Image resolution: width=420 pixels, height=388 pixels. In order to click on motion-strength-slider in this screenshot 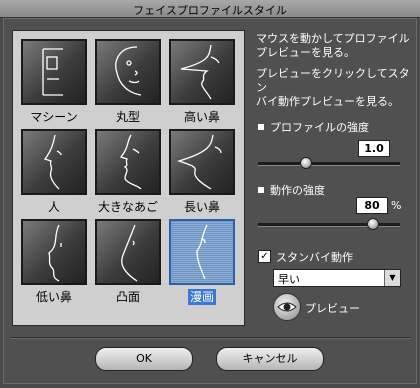, I will do `click(329, 224)`.